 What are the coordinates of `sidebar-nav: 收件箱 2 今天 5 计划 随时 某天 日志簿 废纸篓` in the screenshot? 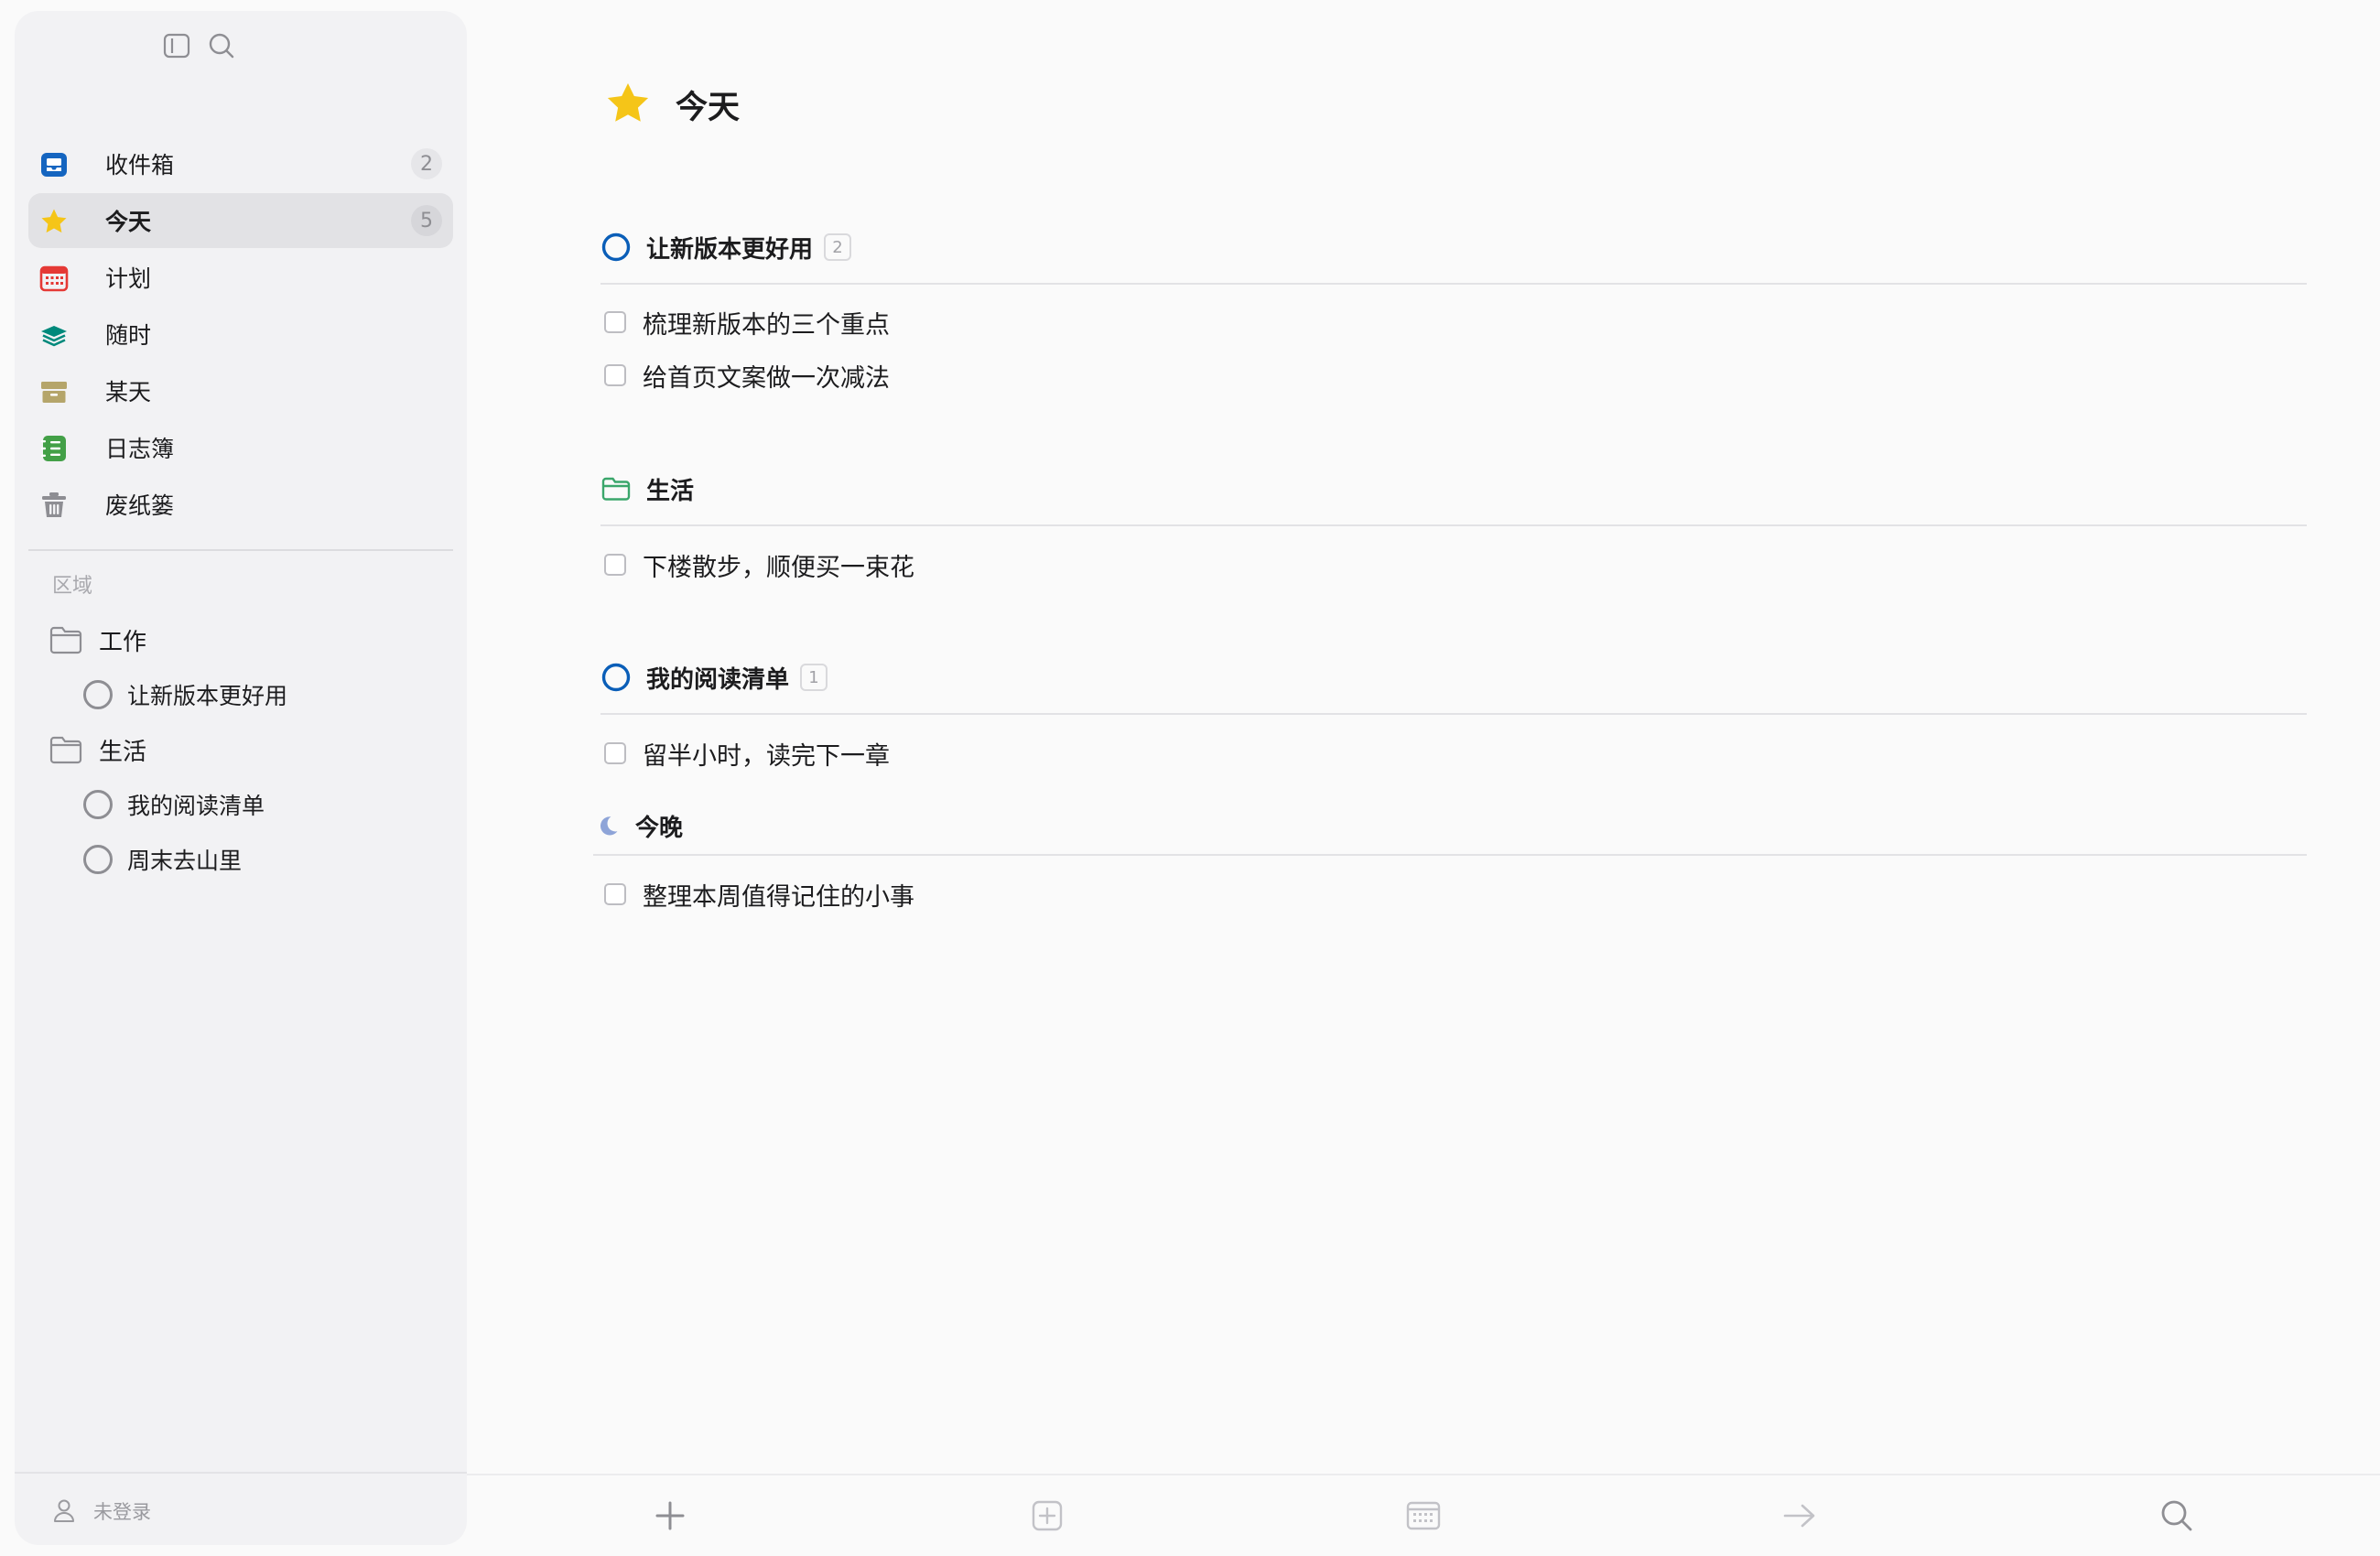 It's located at (240, 335).